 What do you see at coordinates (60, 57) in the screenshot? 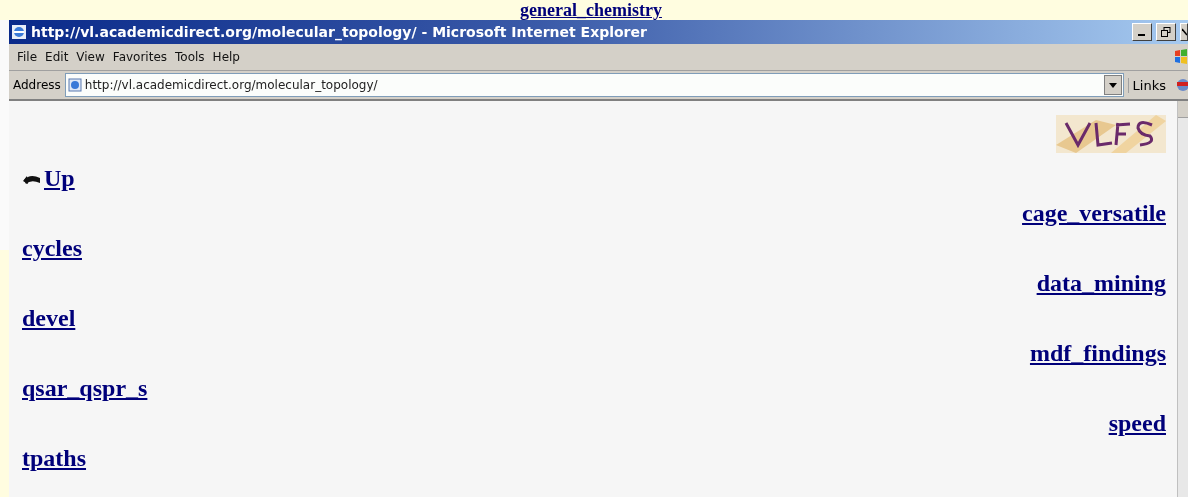
I see `menu-item: Edit` at bounding box center [60, 57].